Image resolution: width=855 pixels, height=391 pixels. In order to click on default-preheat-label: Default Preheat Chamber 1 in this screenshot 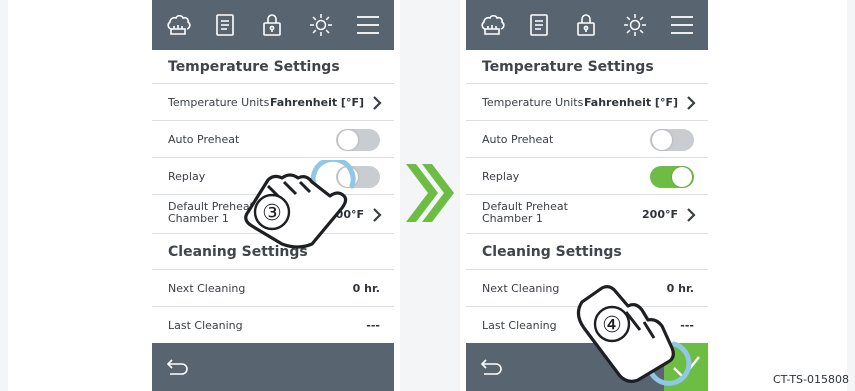, I will do `click(525, 212)`.